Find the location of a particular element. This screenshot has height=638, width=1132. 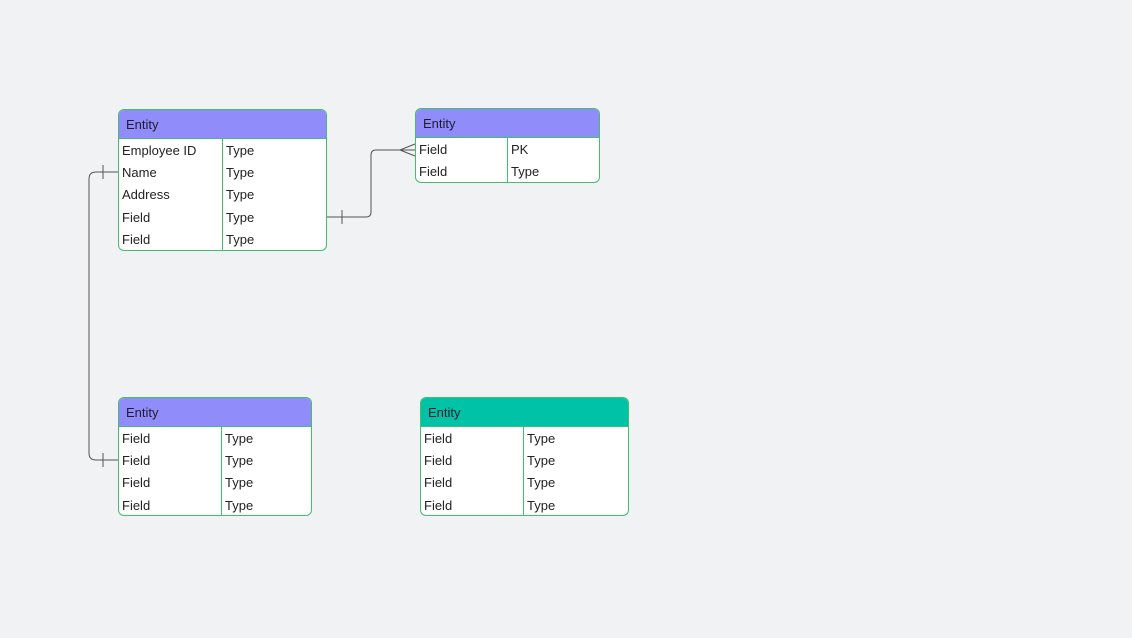

table-row: Name Type is located at coordinates (222, 172).